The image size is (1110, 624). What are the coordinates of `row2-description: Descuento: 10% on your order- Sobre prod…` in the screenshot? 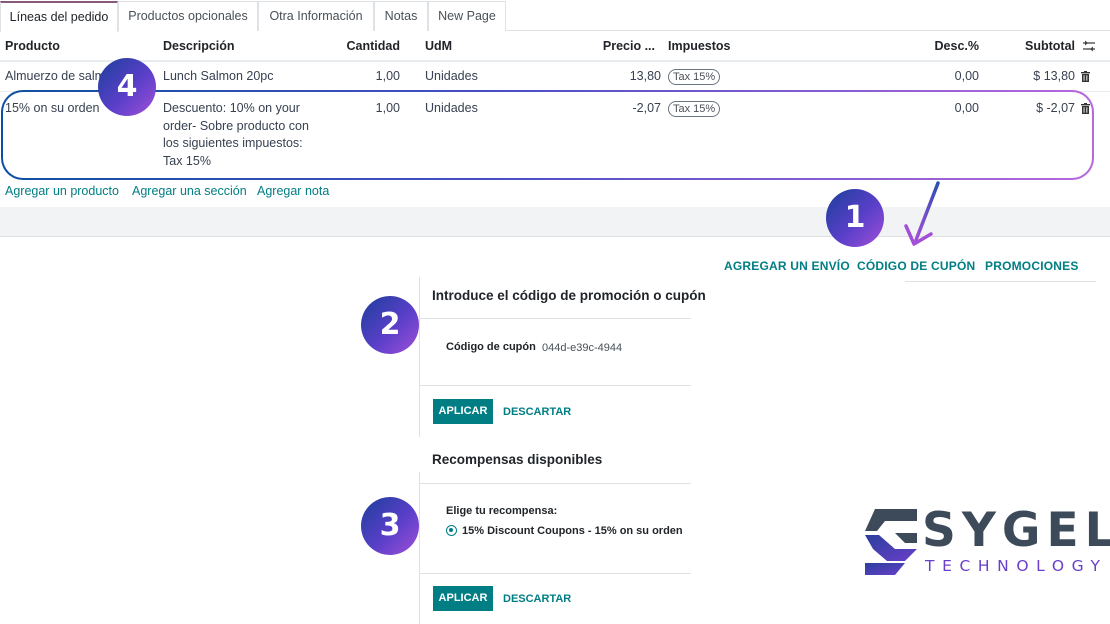 It's located at (243, 135).